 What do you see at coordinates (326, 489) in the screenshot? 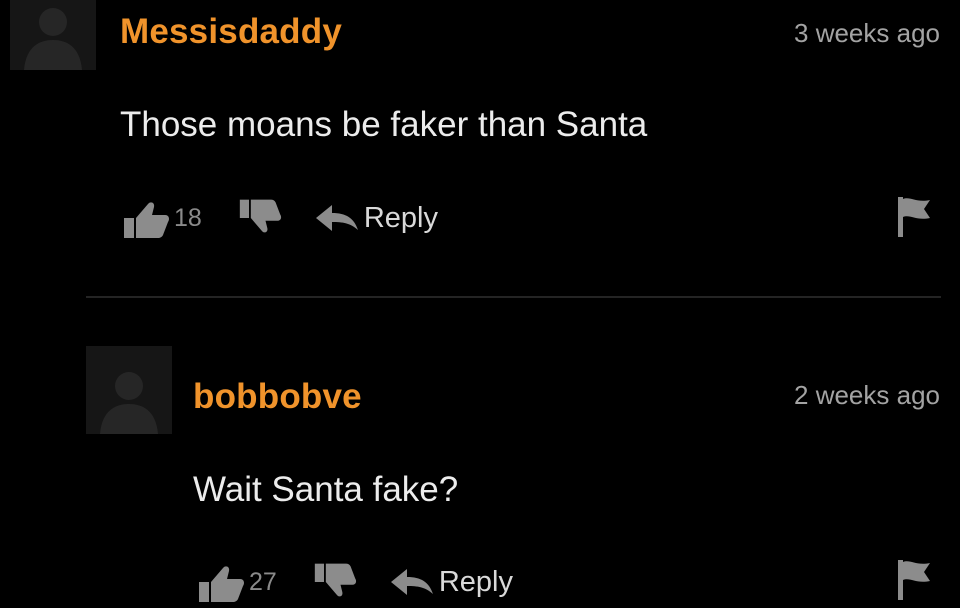
I see `comment-text: Wait Santa fake?` at bounding box center [326, 489].